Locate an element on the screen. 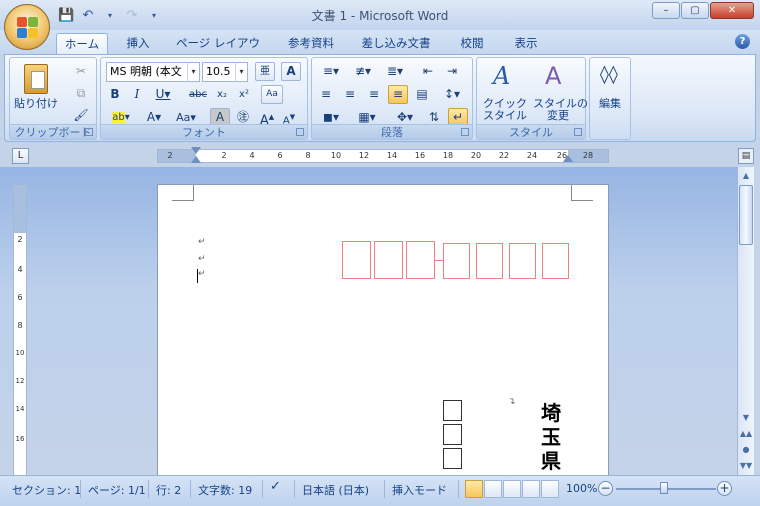  outline-view-button is located at coordinates (531, 489).